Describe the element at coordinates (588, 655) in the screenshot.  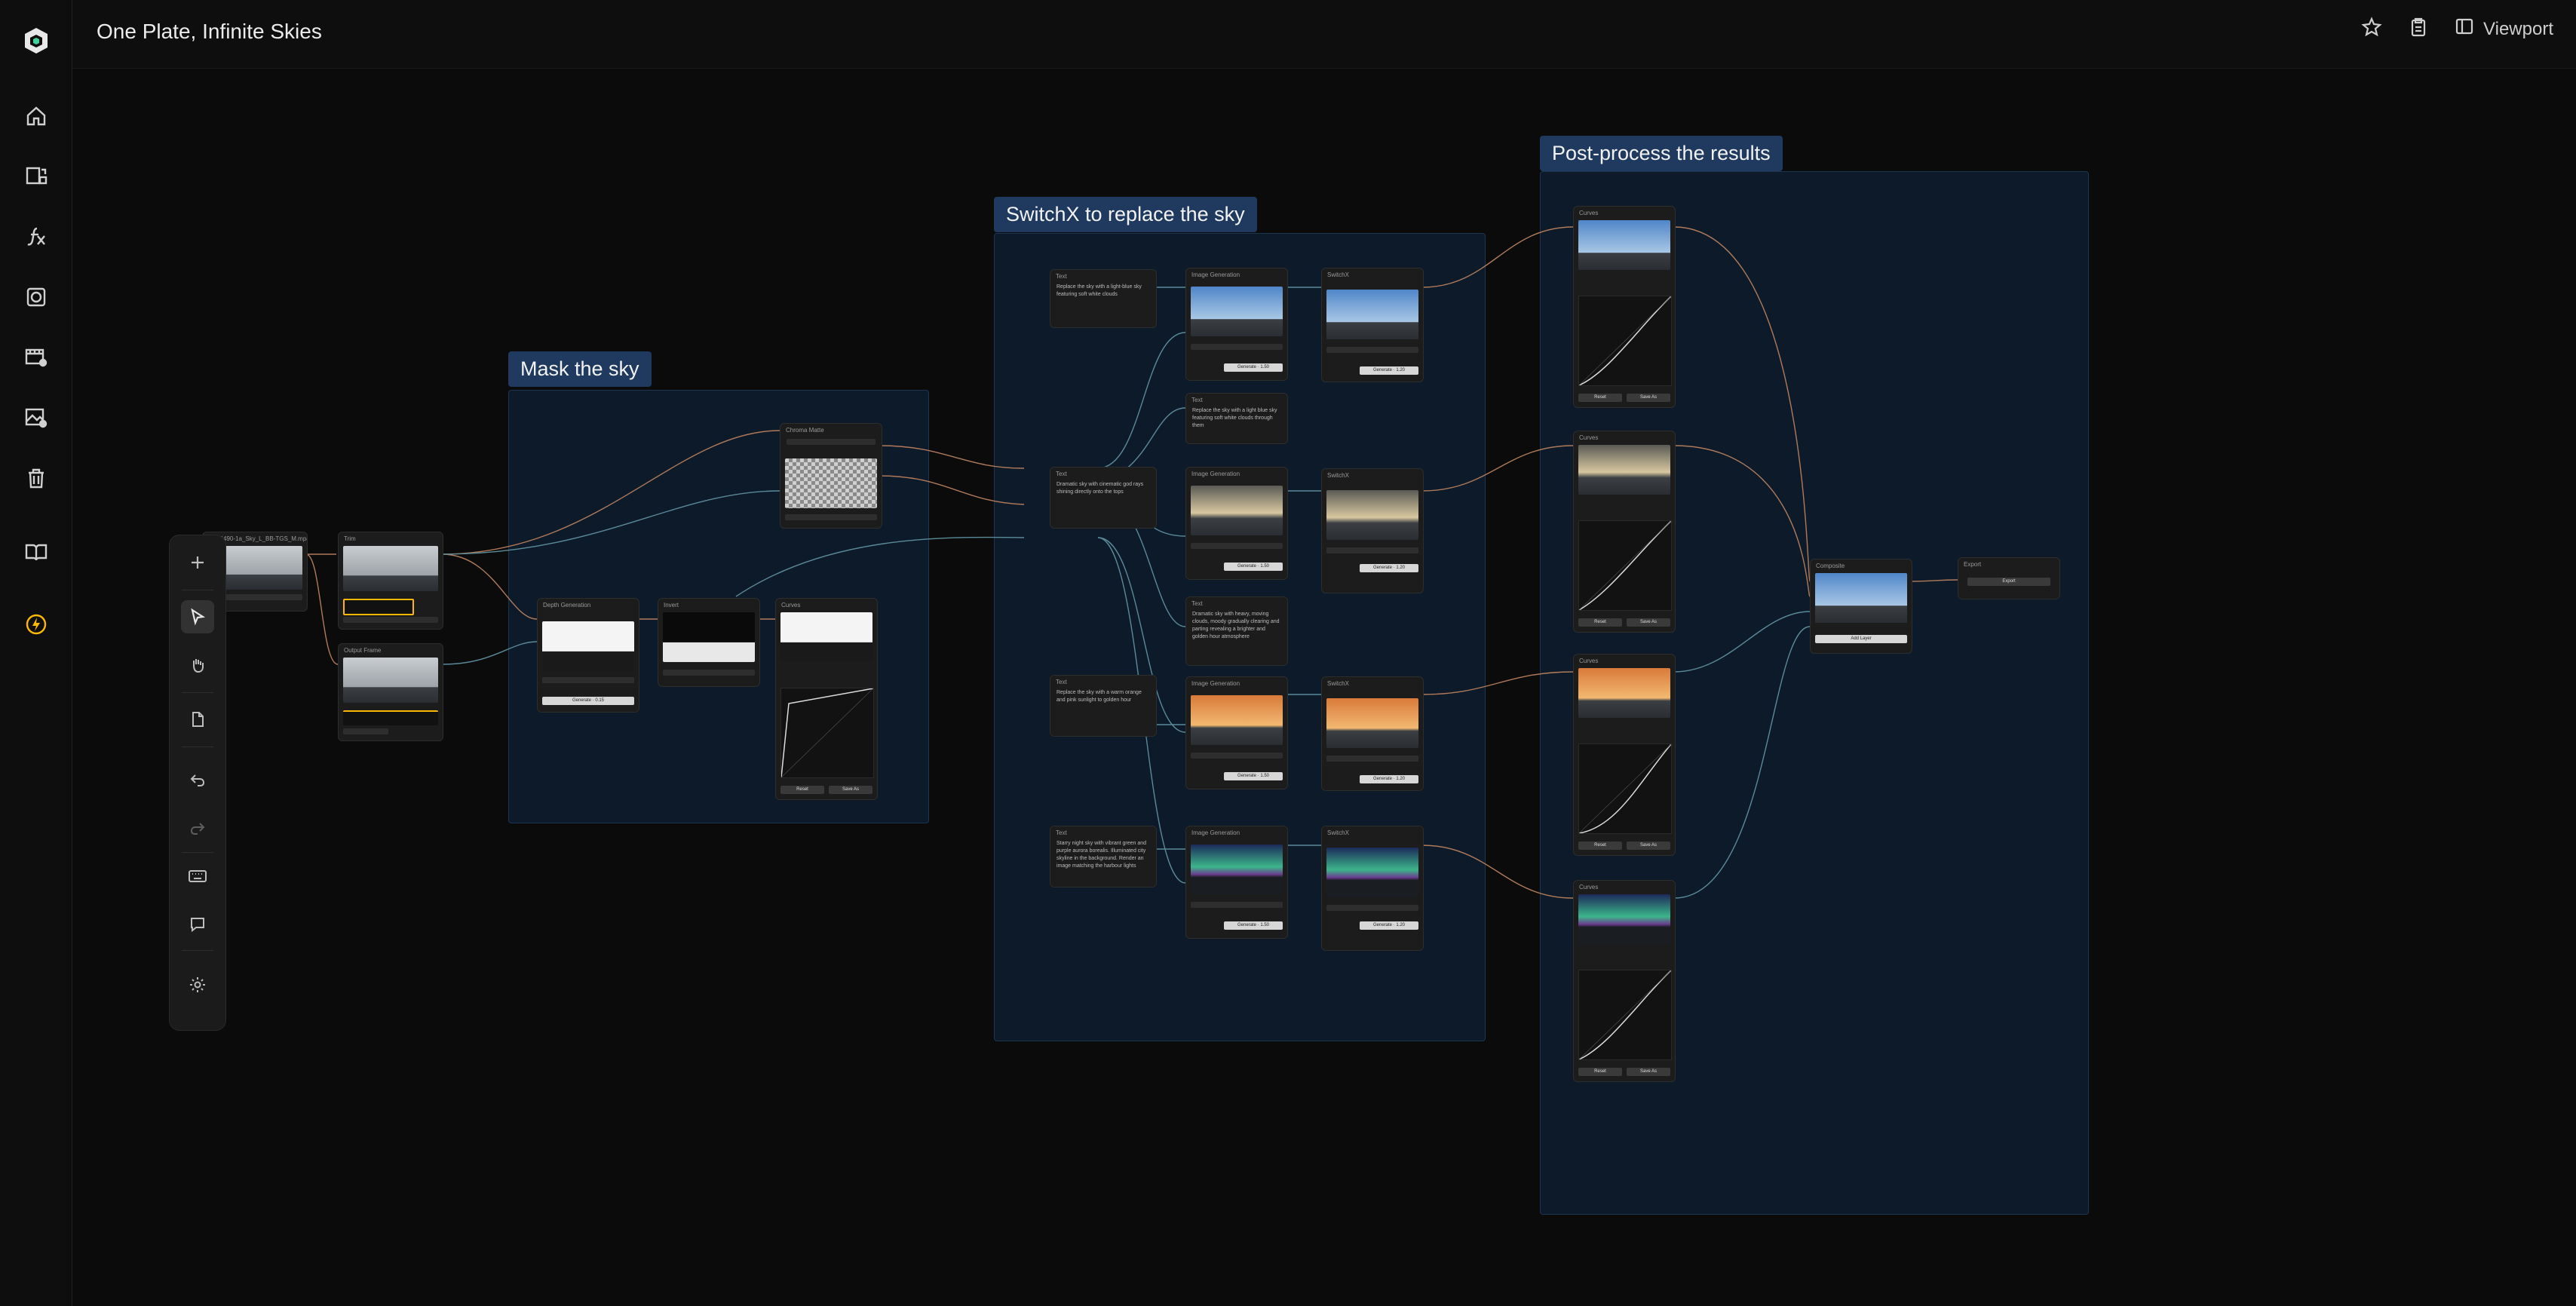
I see `depth-generation-node: Depth Generation Generate · 0.15` at that location.